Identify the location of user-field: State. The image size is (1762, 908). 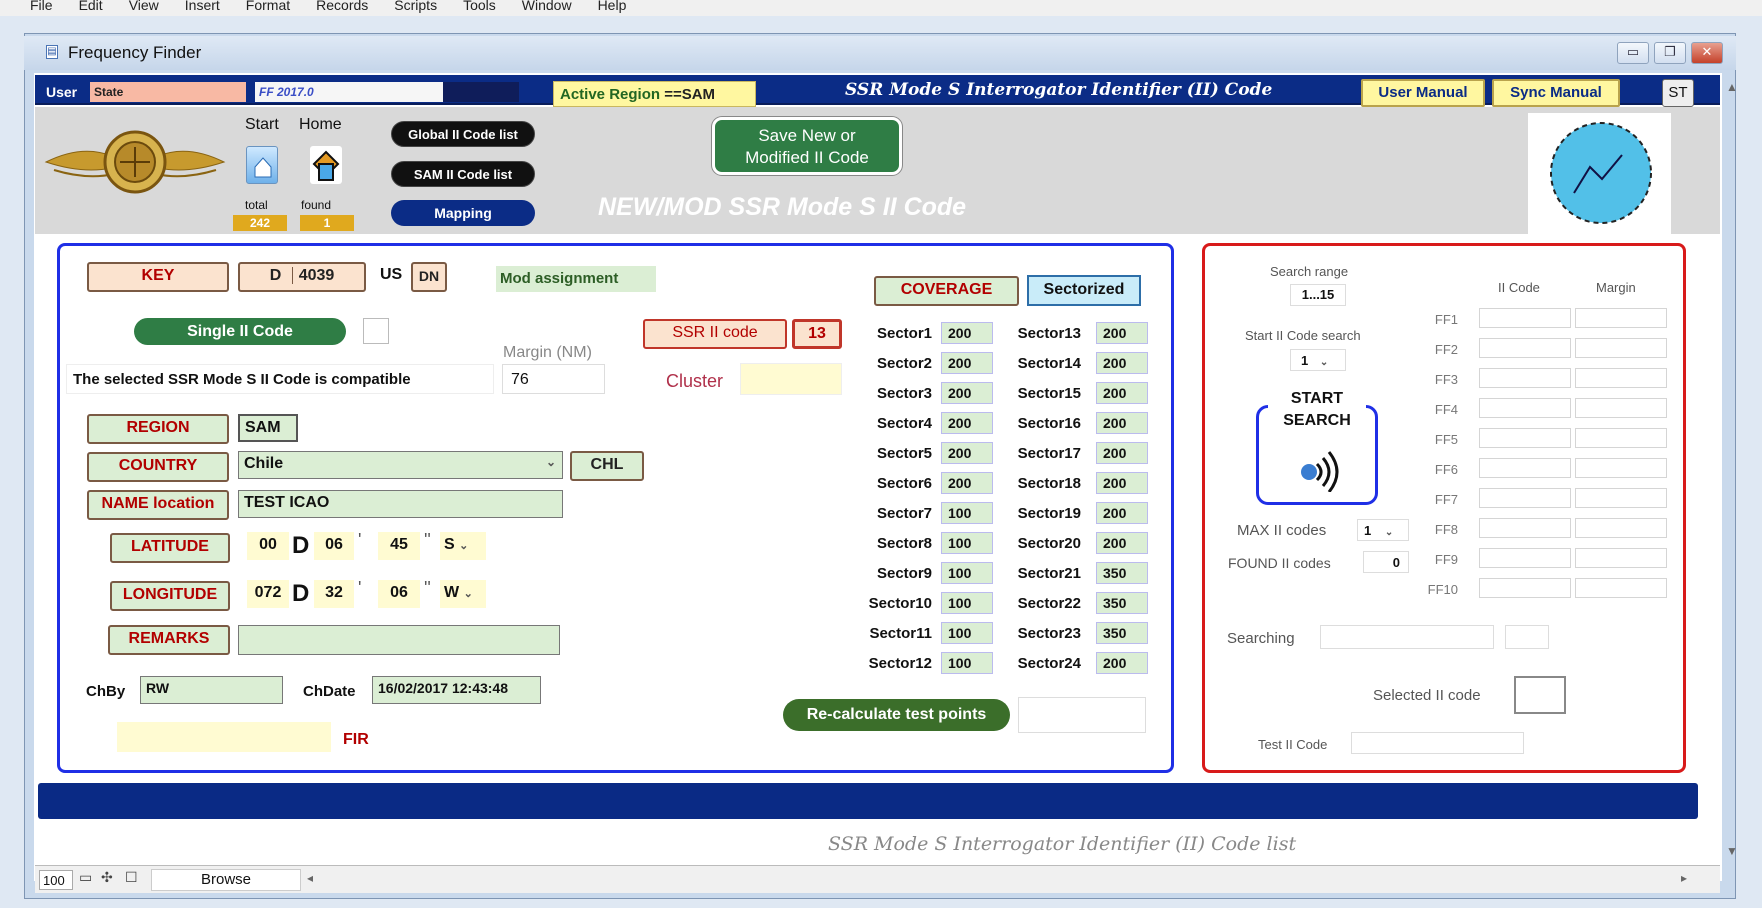
(168, 92).